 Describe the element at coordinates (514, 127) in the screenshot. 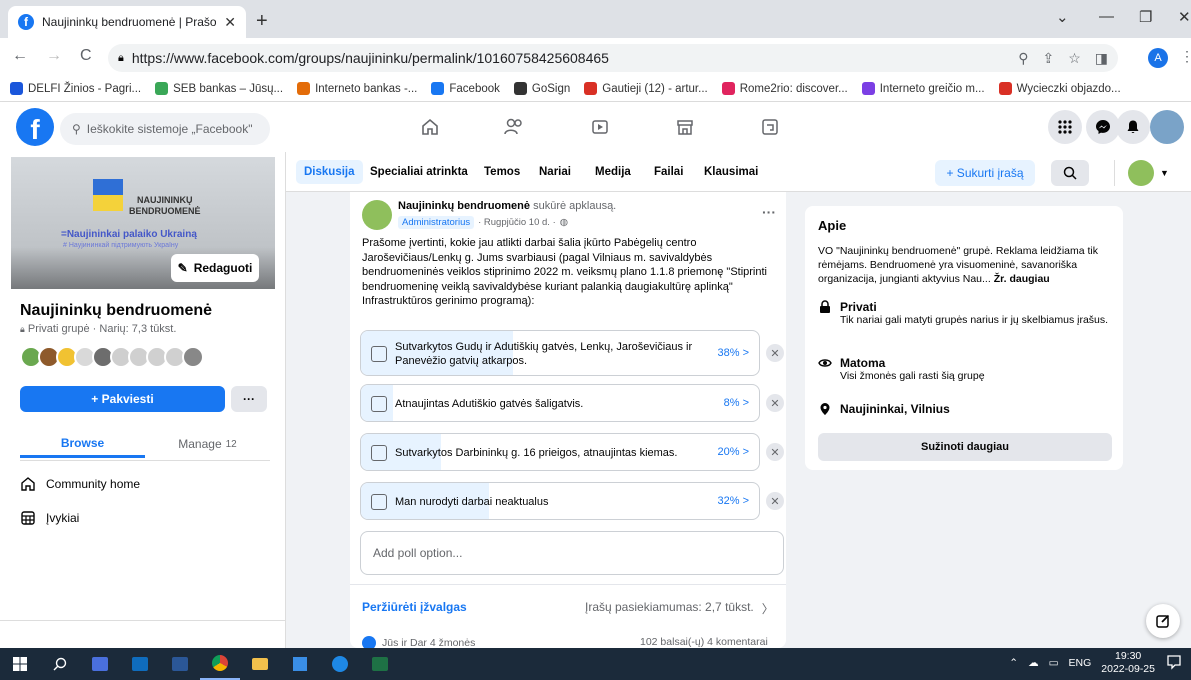

I see `groups-nav-icon` at that location.